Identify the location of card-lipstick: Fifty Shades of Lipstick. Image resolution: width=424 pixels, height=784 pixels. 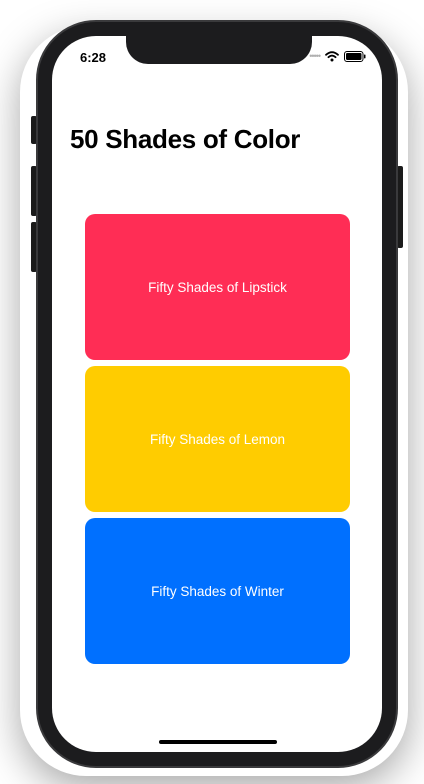
(217, 287).